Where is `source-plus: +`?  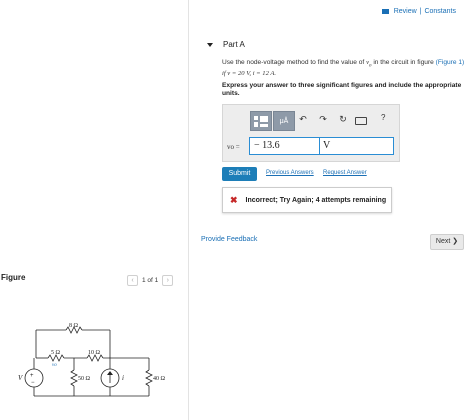
source-plus: + is located at coordinates (32, 376).